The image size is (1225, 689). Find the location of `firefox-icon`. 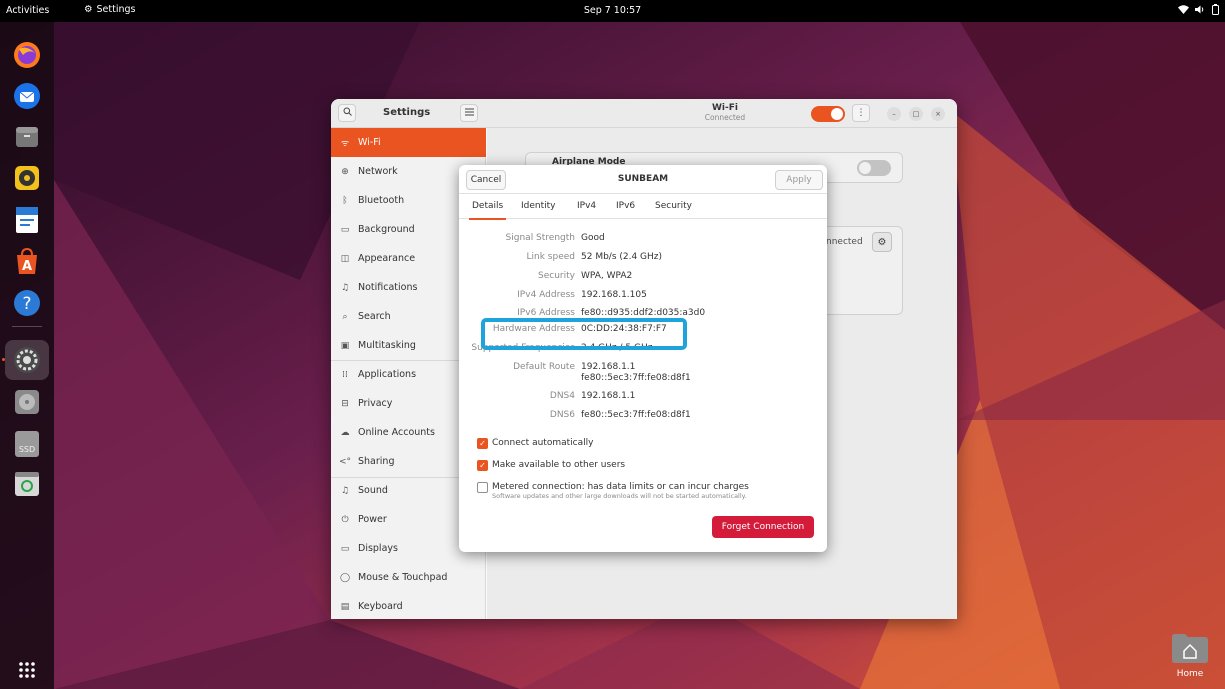

firefox-icon is located at coordinates (27, 55).